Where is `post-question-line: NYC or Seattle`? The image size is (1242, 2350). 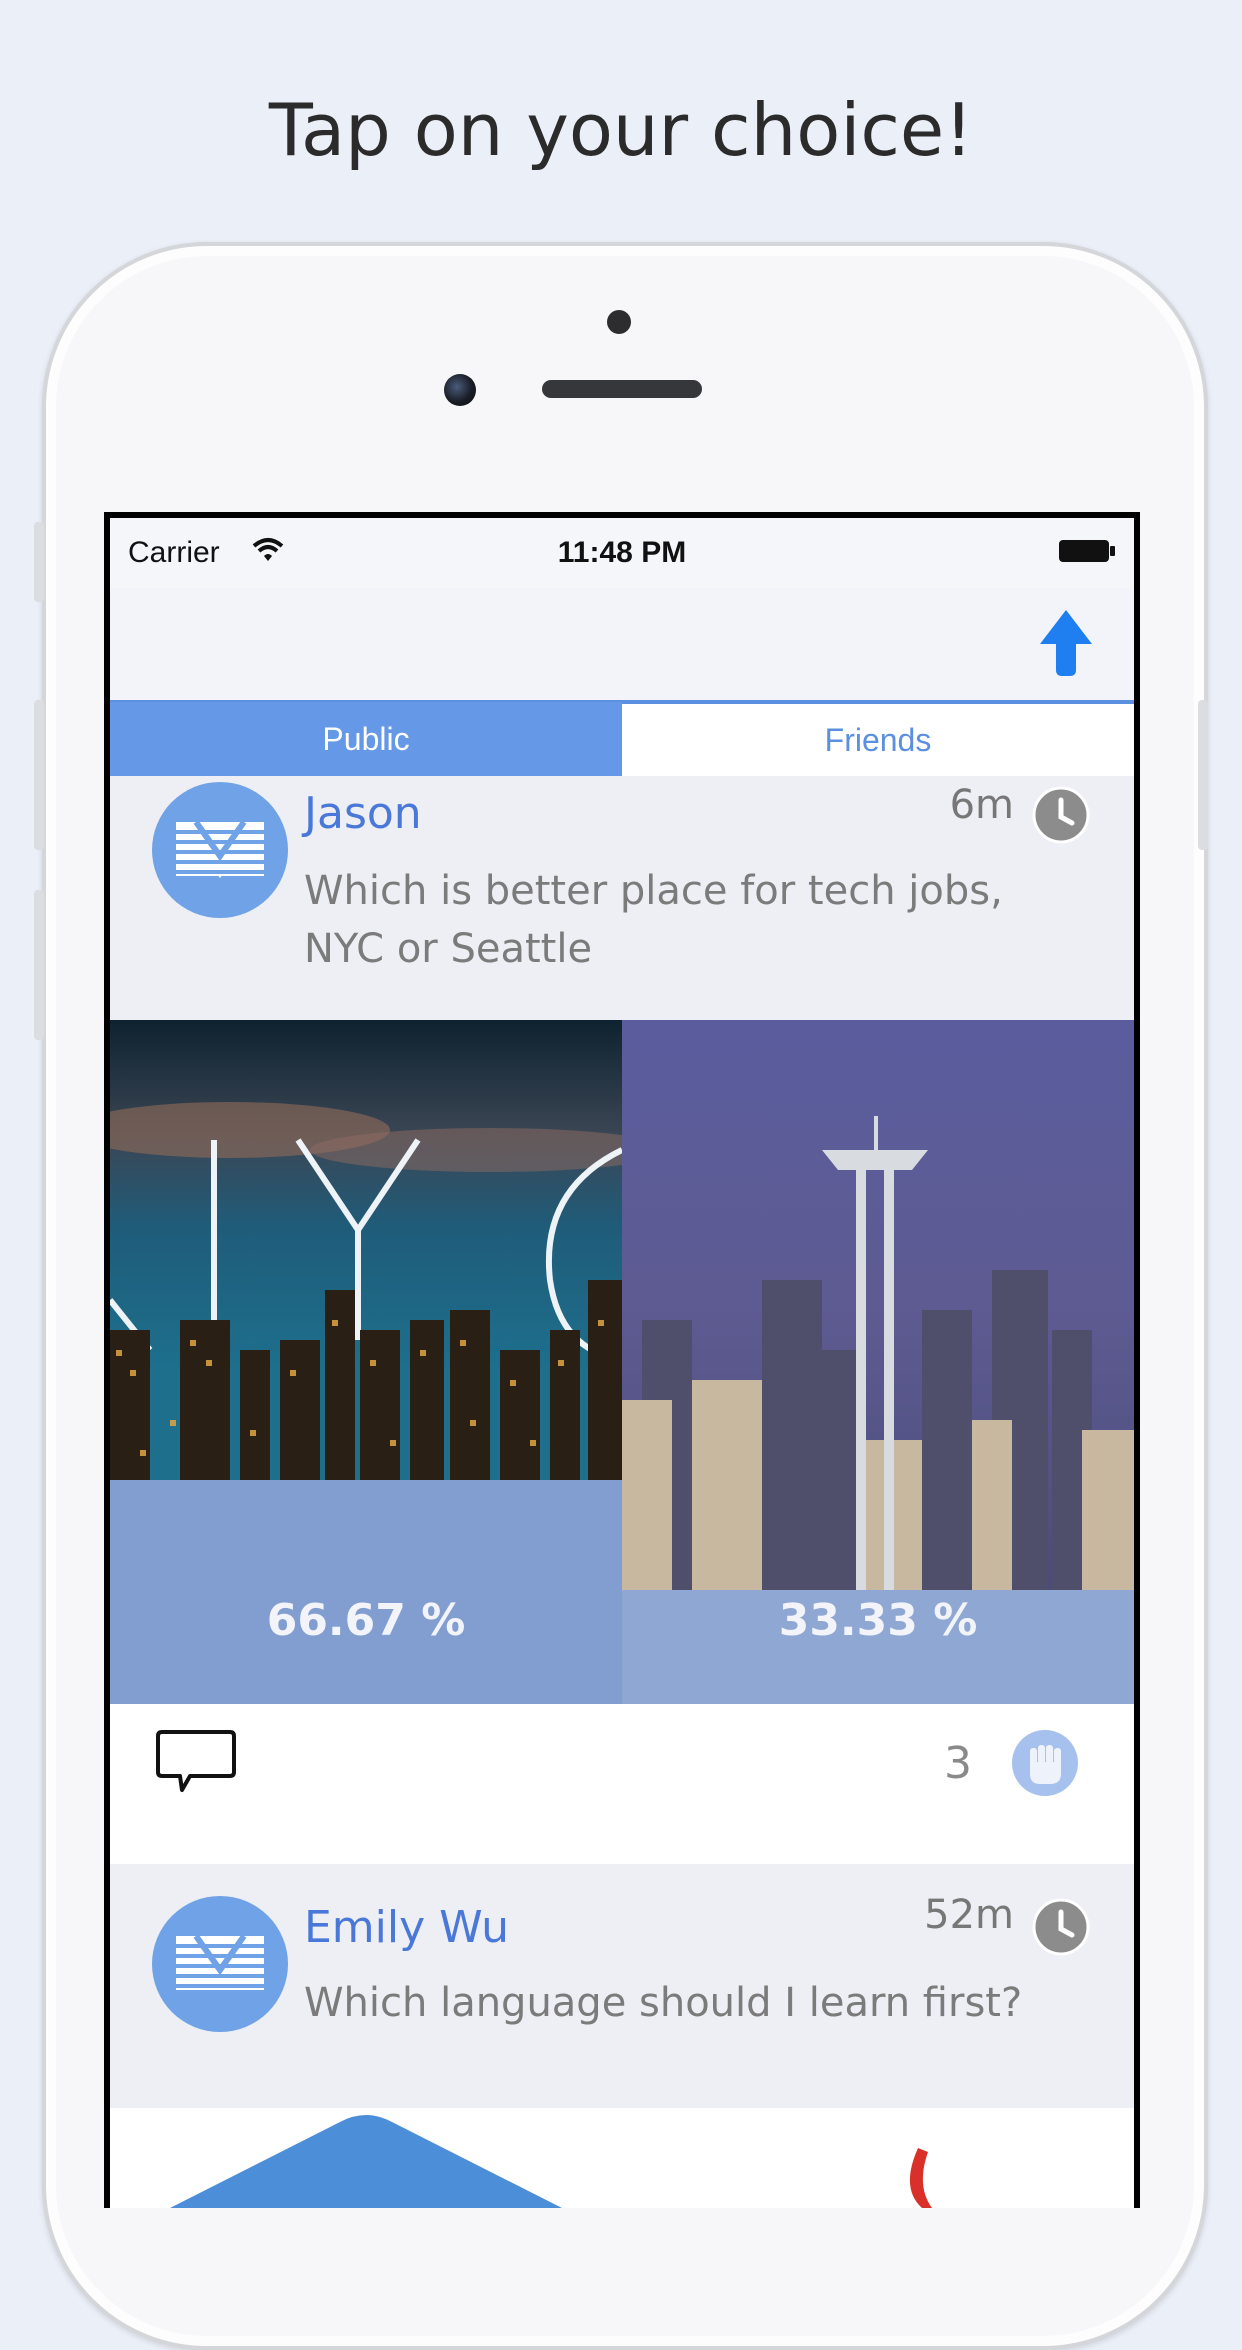 post-question-line: NYC or Seattle is located at coordinates (448, 949).